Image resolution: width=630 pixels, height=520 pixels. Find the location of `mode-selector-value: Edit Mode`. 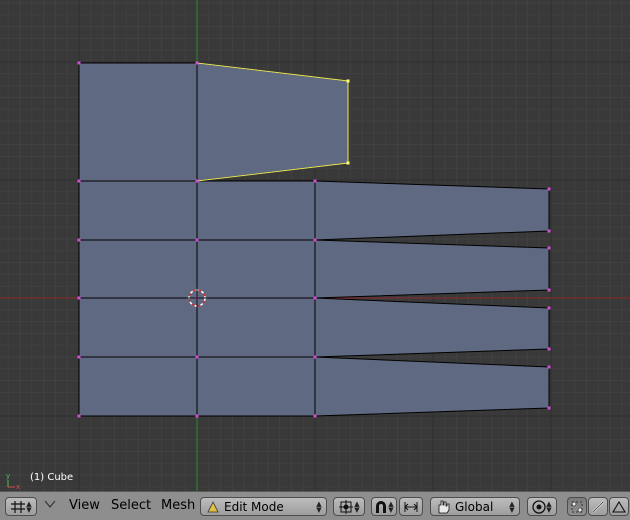

mode-selector-value: Edit Mode is located at coordinates (254, 506).